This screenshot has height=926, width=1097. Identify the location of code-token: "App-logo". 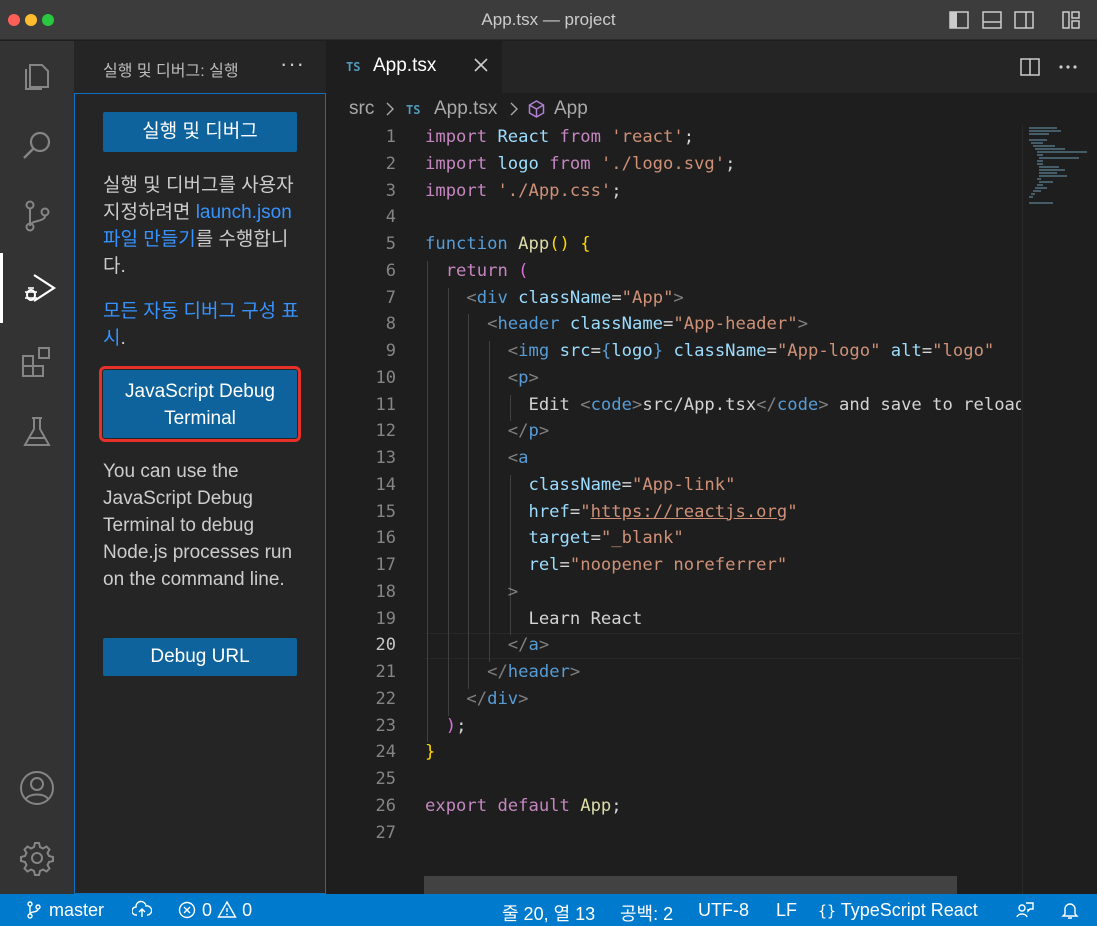
(833, 351).